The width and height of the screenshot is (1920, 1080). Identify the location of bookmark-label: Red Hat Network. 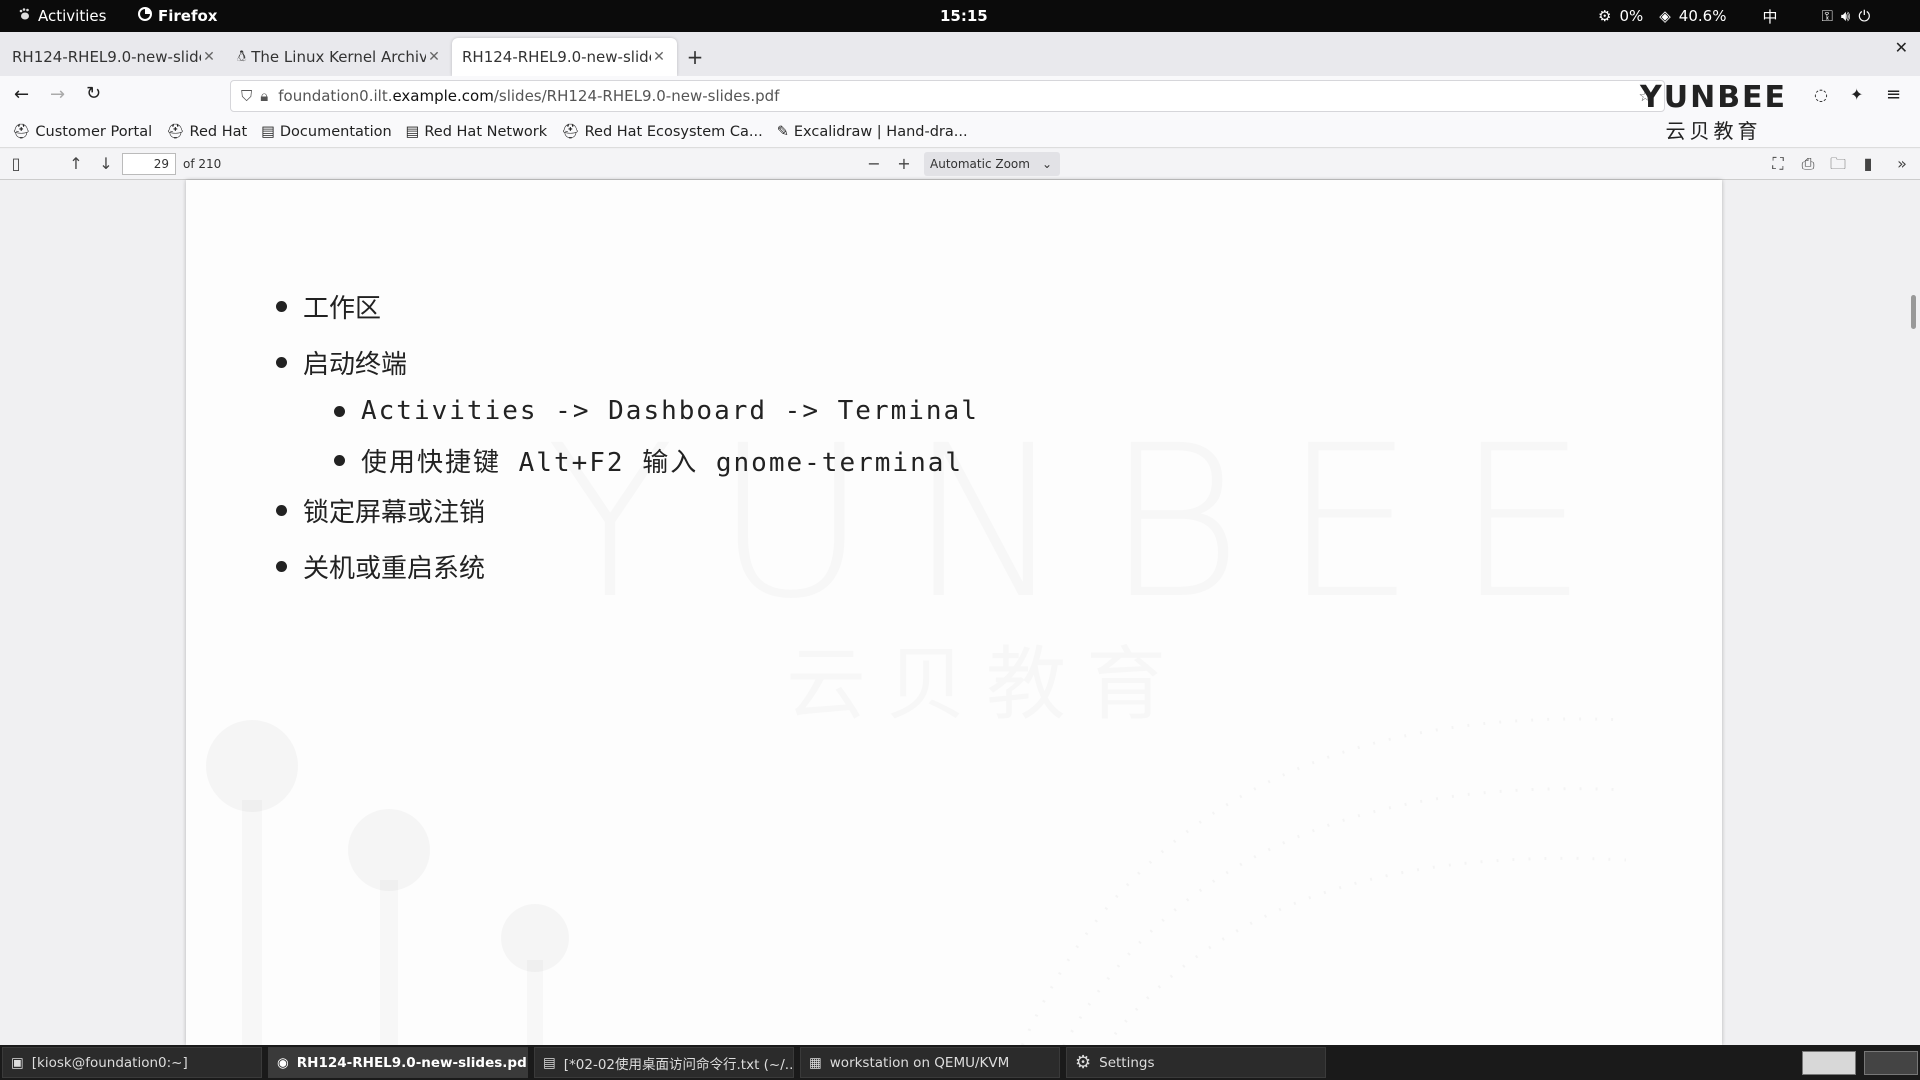
(486, 131).